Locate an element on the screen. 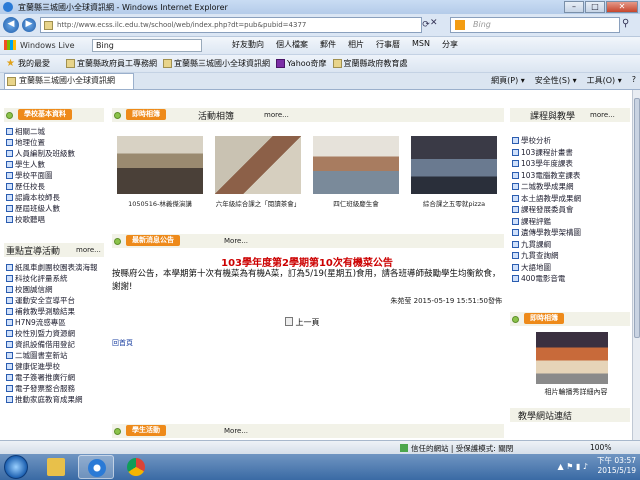 The height and width of the screenshot is (480, 640). list-item: 健康促進學校 is located at coordinates (55, 366).